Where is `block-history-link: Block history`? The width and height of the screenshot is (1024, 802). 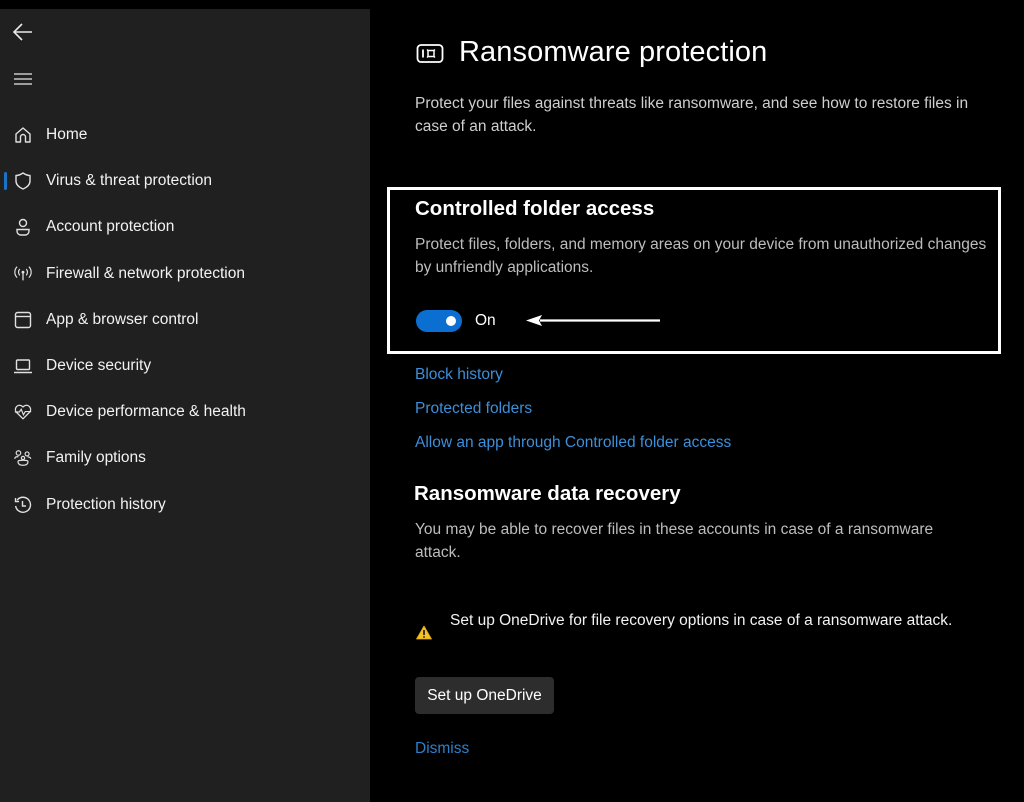 block-history-link: Block history is located at coordinates (459, 375).